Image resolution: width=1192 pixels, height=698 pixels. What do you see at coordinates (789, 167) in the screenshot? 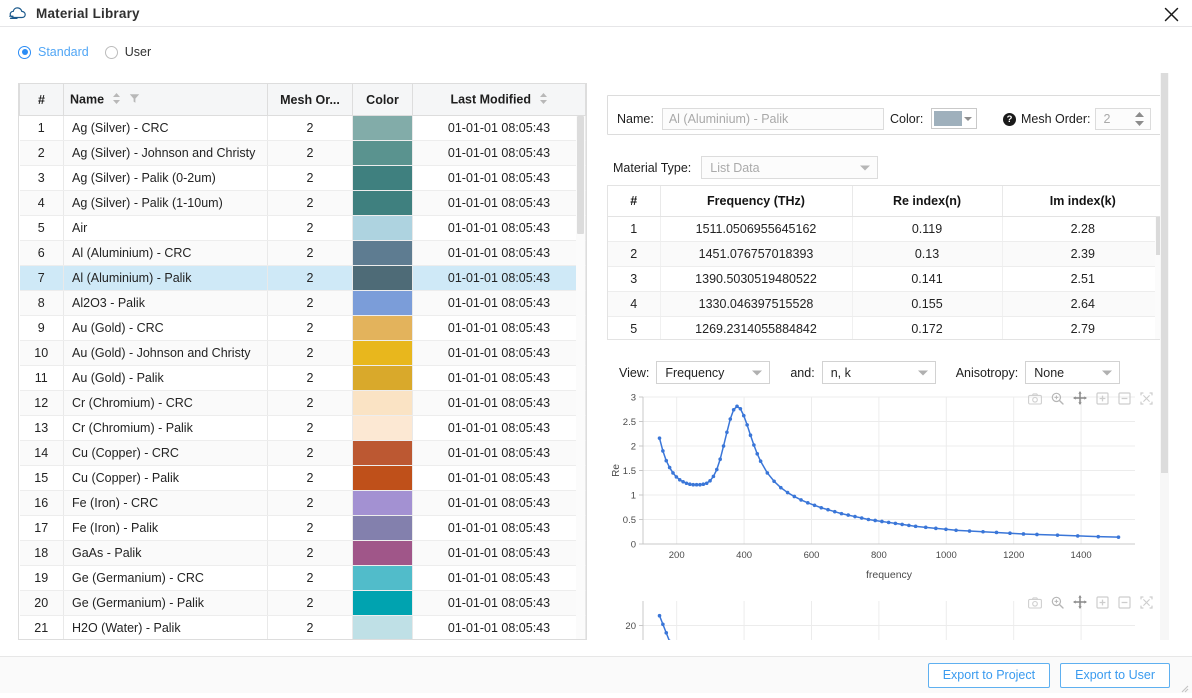
I see `material-type-dropdown: List Data` at bounding box center [789, 167].